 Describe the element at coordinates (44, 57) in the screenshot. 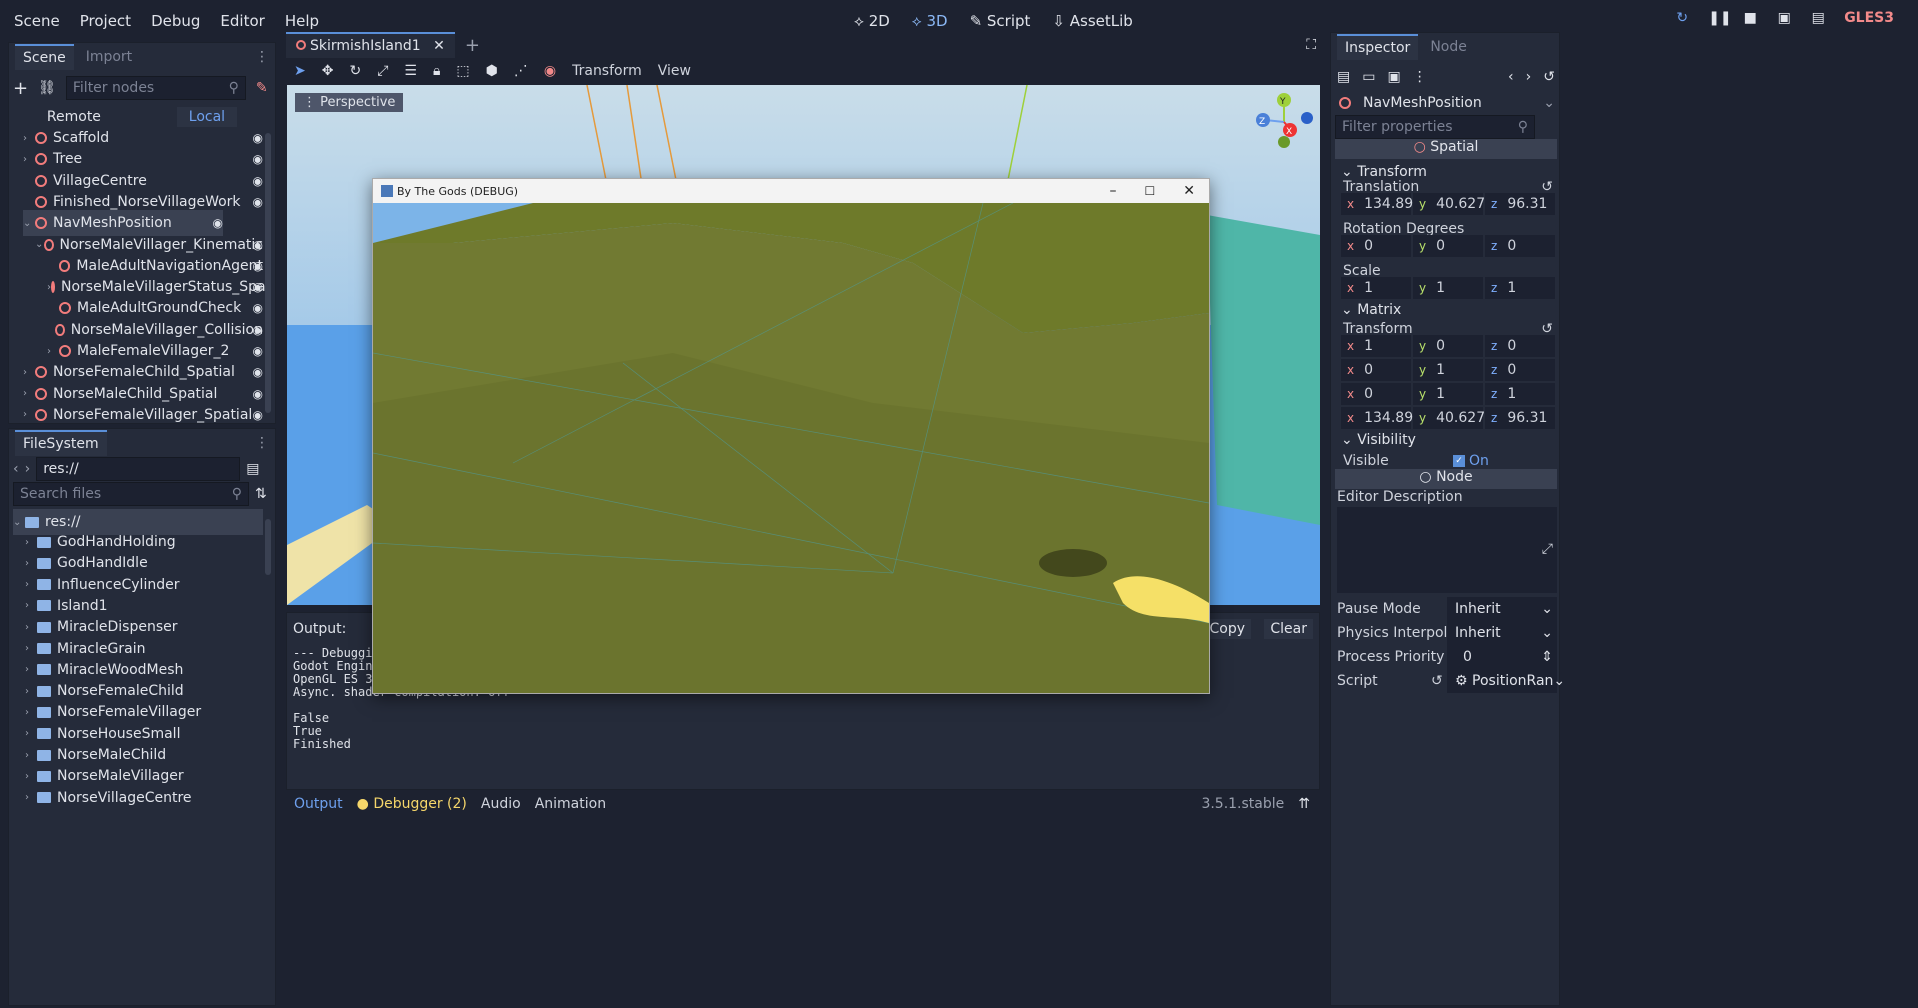

I see `tab-scene: Scene` at that location.